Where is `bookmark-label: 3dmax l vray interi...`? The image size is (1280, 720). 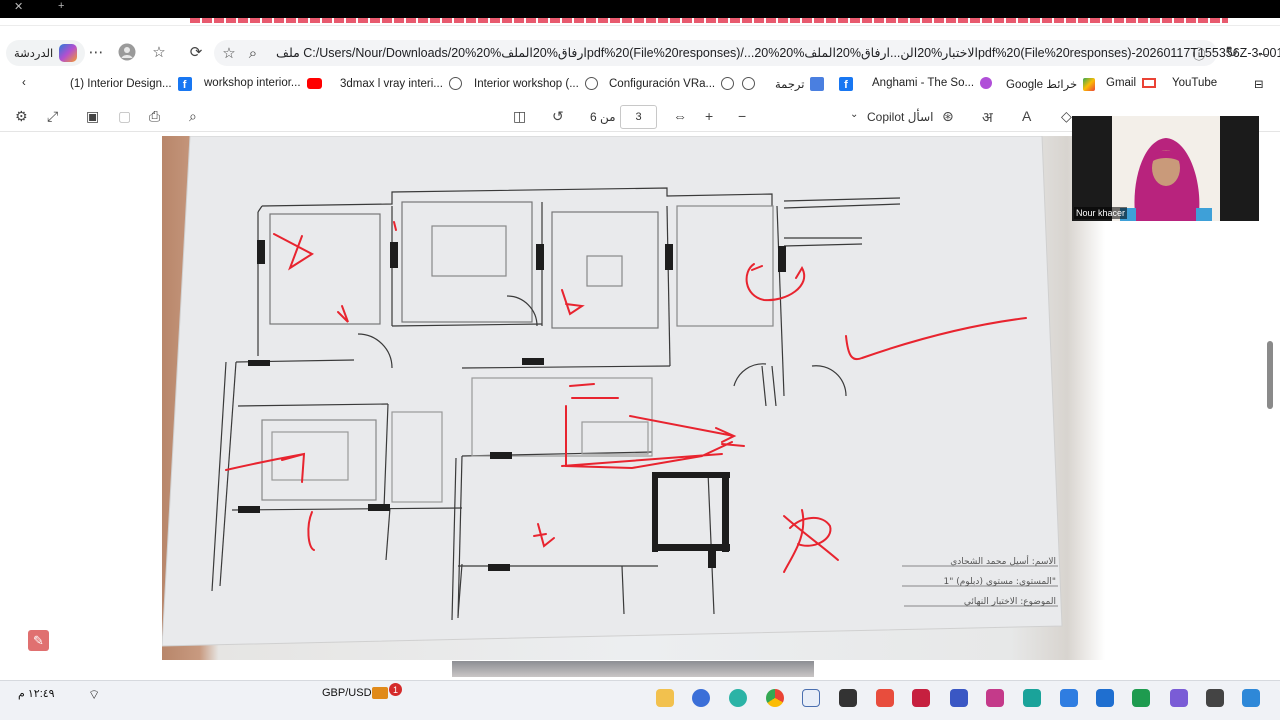 bookmark-label: 3dmax l vray interi... is located at coordinates (391, 83).